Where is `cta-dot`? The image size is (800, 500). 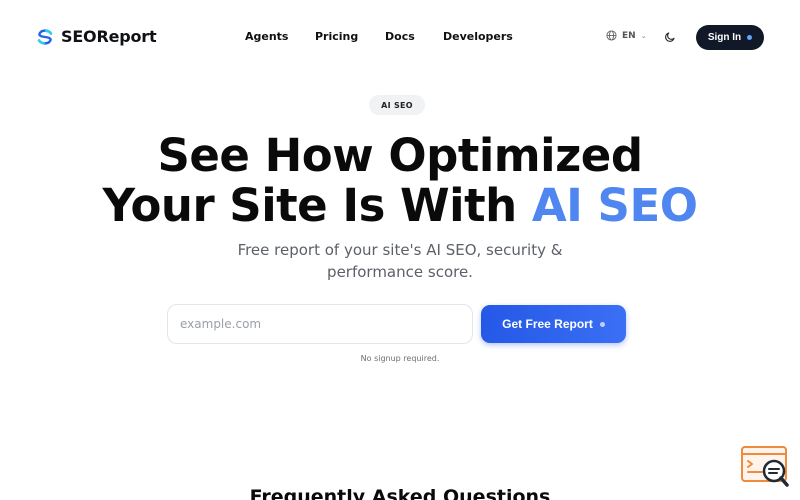
cta-dot is located at coordinates (602, 324).